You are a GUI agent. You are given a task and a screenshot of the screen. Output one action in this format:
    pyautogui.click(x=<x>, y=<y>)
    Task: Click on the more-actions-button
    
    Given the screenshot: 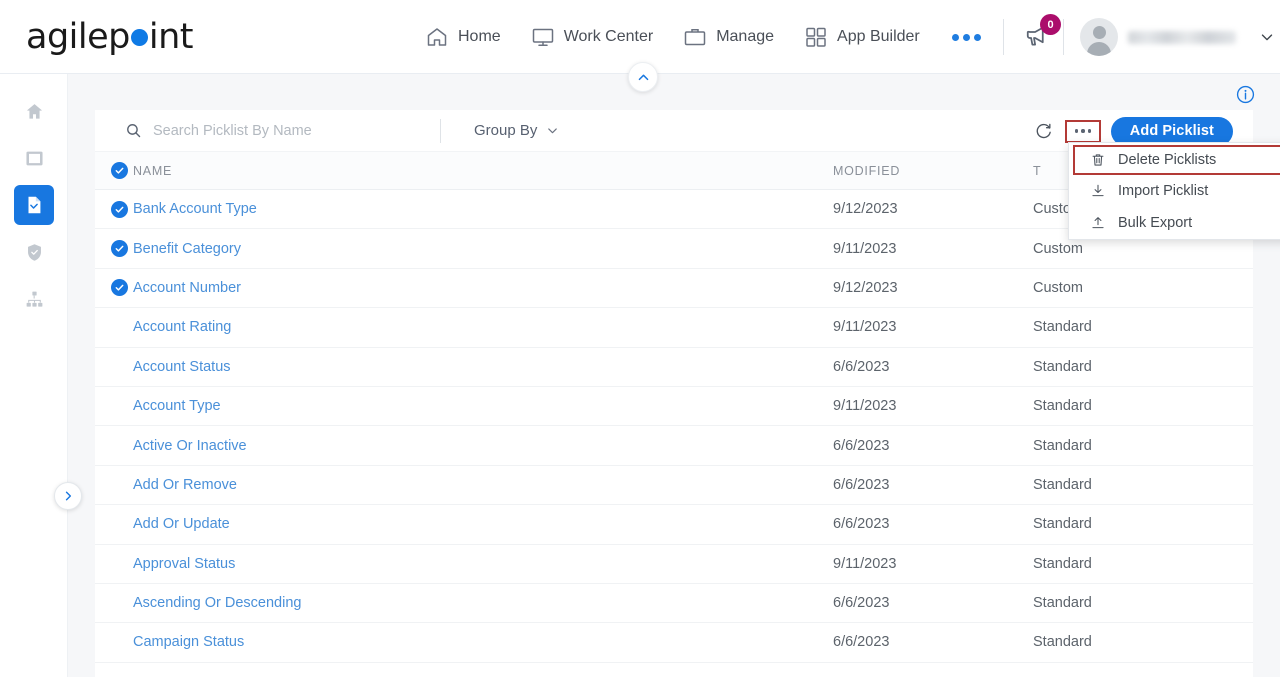 What is the action you would take?
    pyautogui.click(x=1082, y=131)
    